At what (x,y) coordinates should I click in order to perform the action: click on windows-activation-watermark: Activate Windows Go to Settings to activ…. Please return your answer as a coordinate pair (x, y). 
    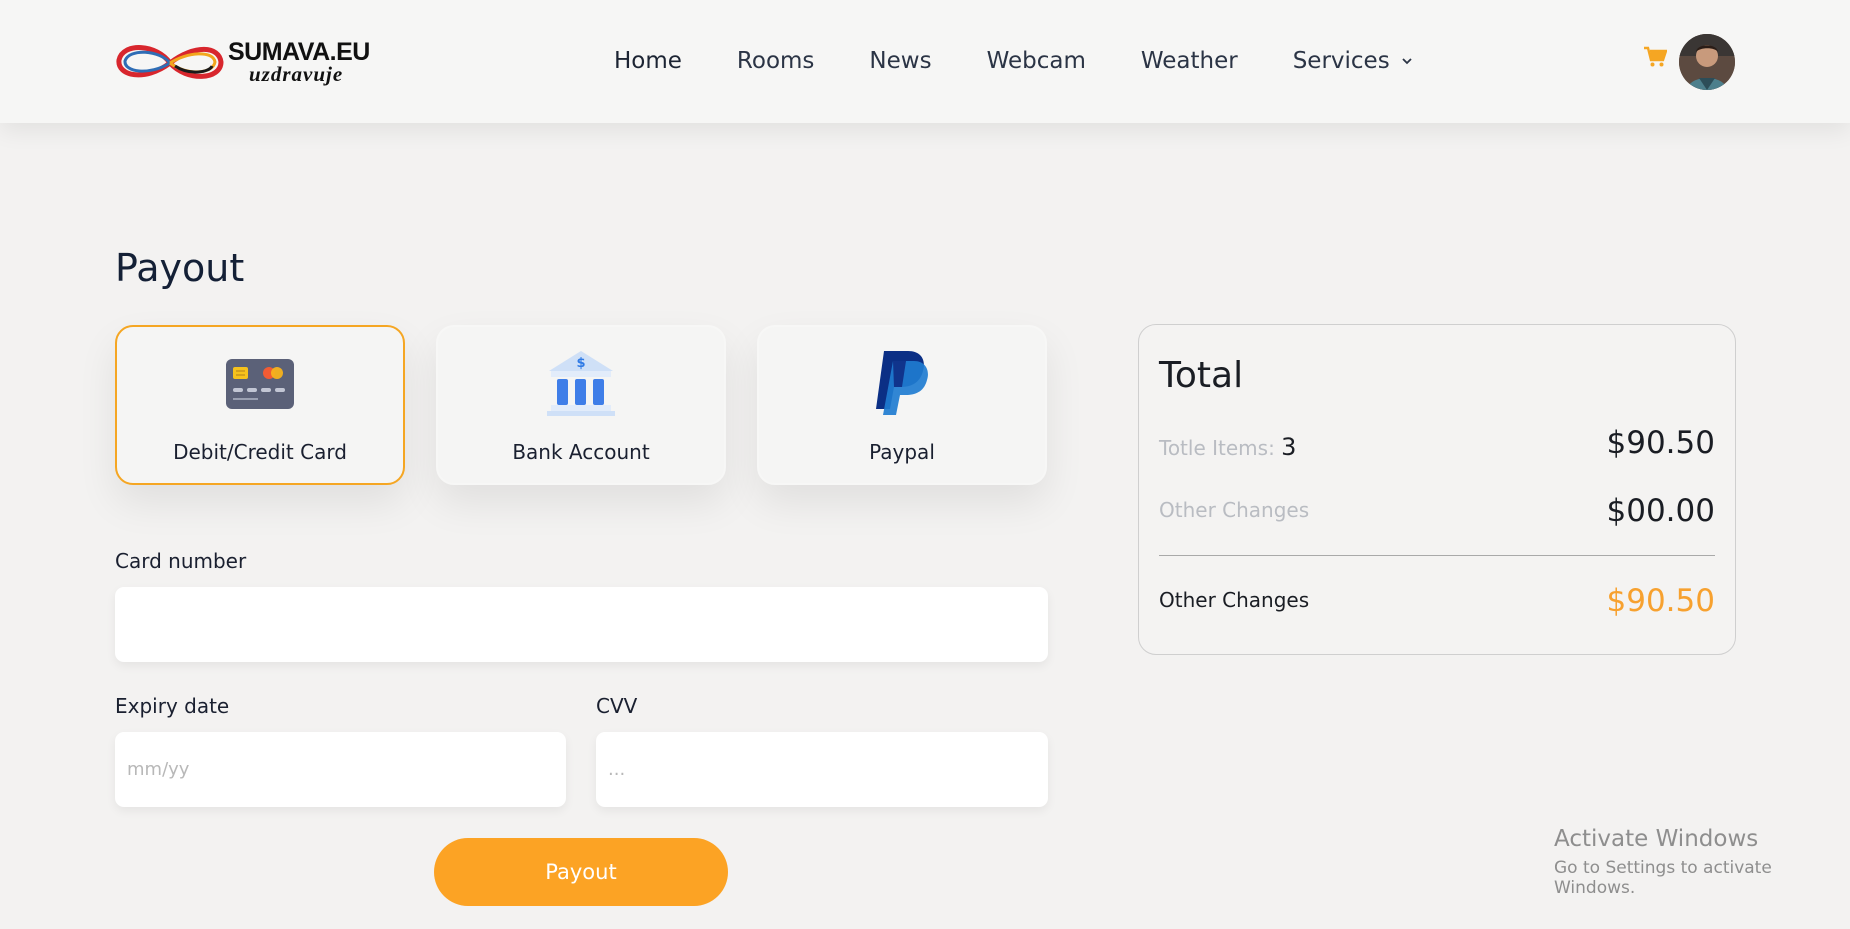
    Looking at the image, I should click on (1702, 862).